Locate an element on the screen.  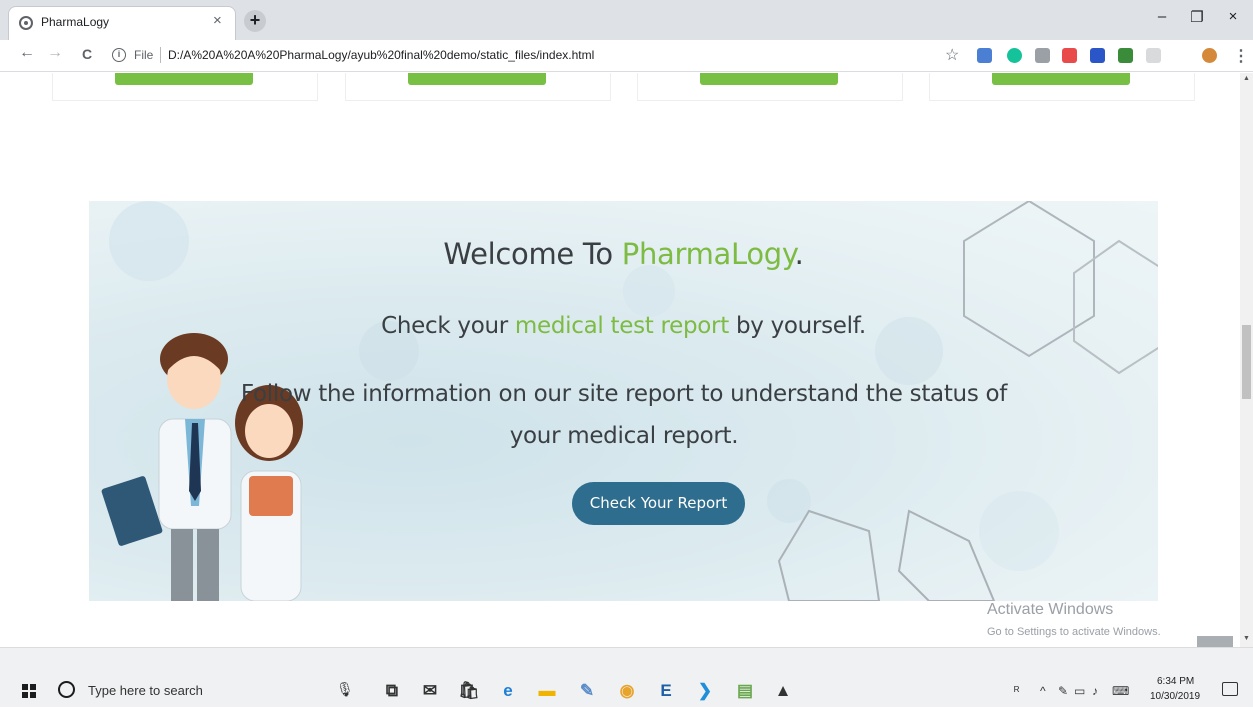
vscode-icon: ❯ is located at coordinates (705, 691).